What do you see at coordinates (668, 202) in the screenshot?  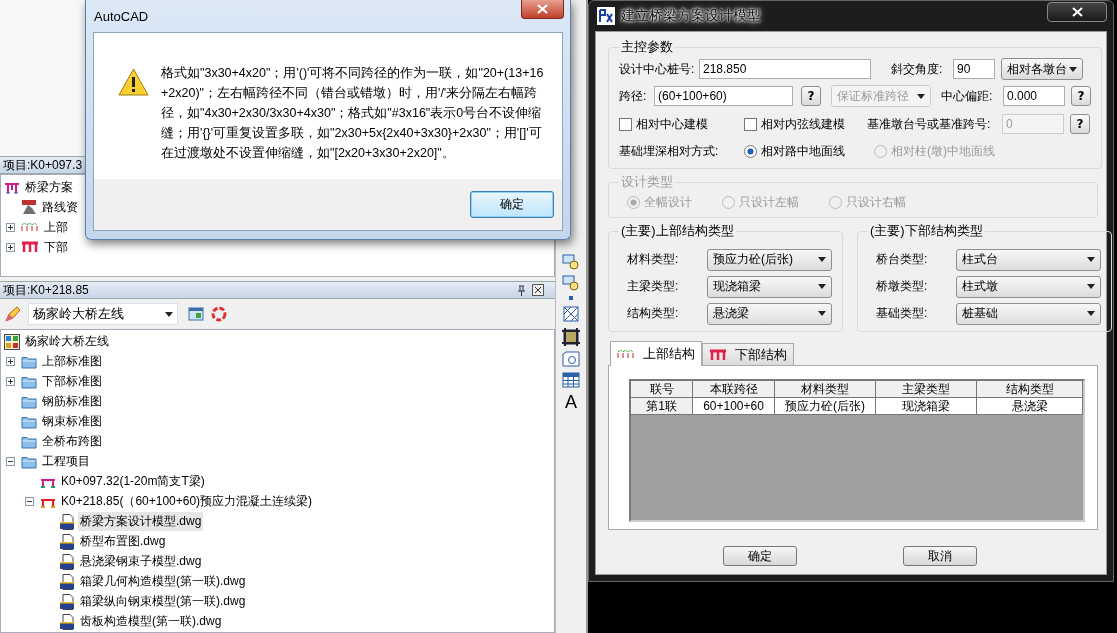 I see `radio-label: 全幅设计` at bounding box center [668, 202].